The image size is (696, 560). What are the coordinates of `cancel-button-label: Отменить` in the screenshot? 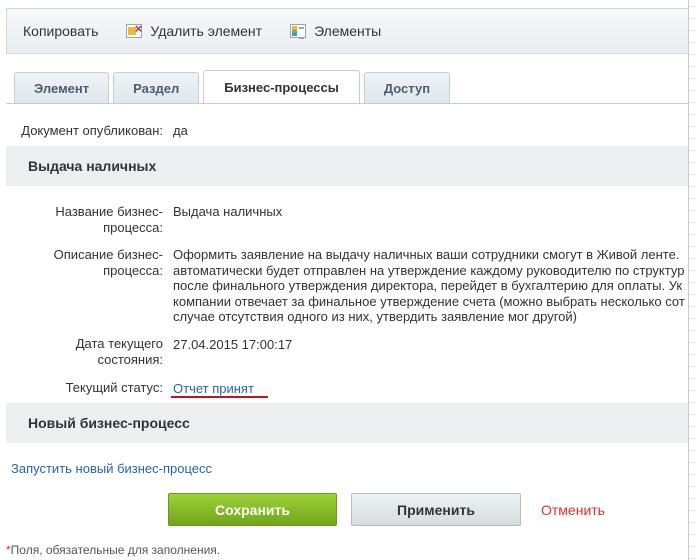 It's located at (573, 510).